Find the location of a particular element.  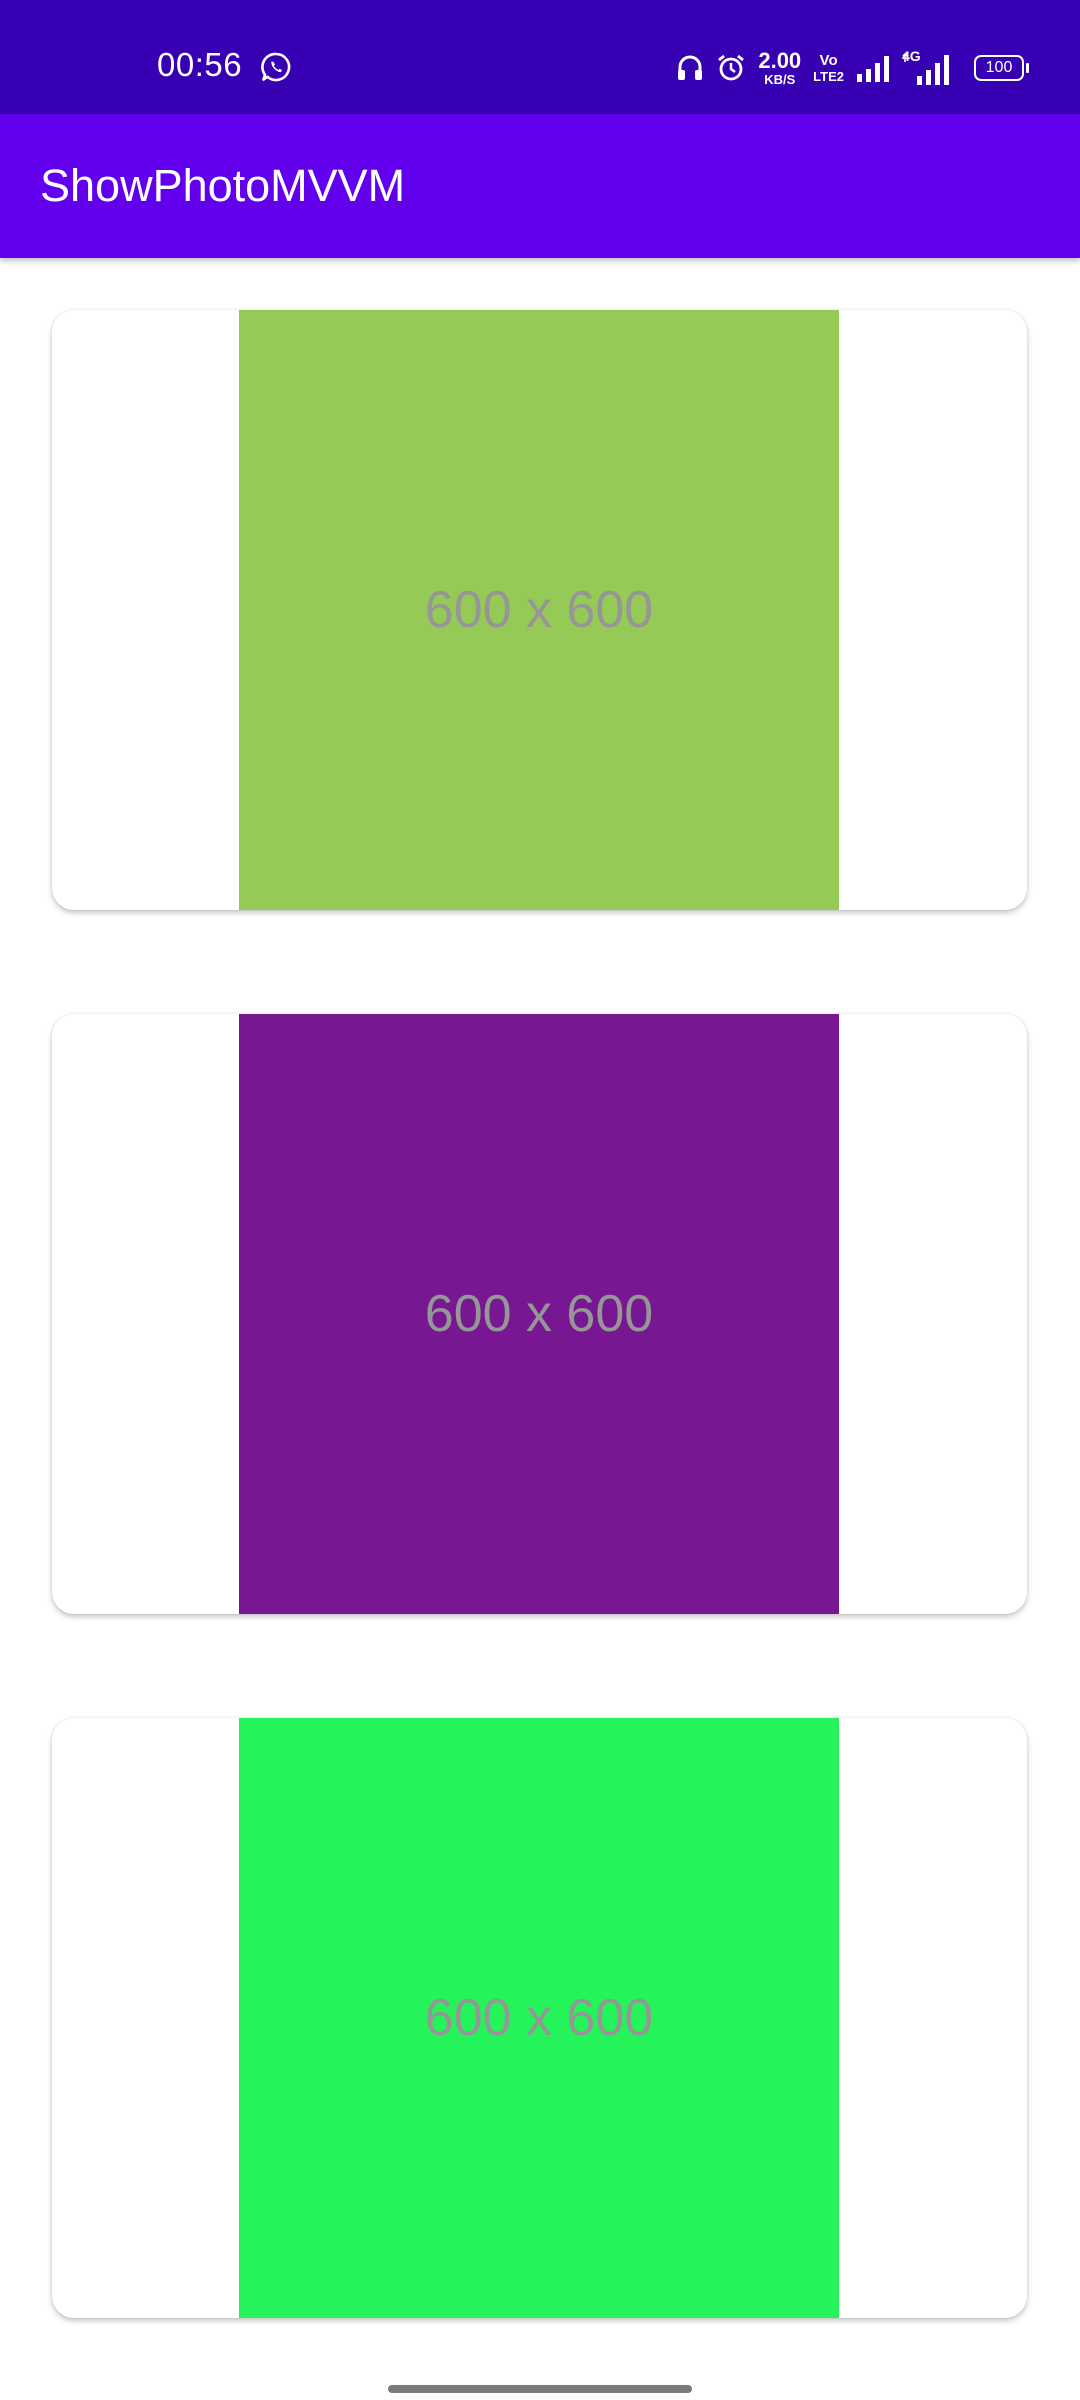

signal-icon: 4G is located at coordinates (928, 67).